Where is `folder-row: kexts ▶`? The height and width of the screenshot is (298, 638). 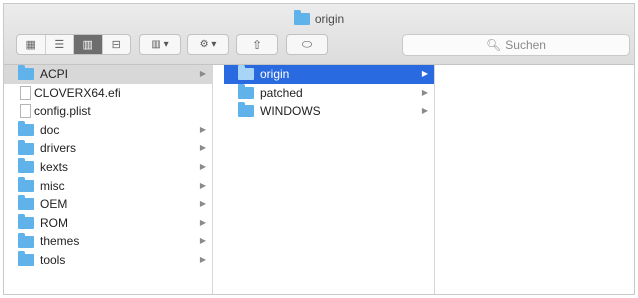
folder-row: kexts ▶ is located at coordinates (108, 167).